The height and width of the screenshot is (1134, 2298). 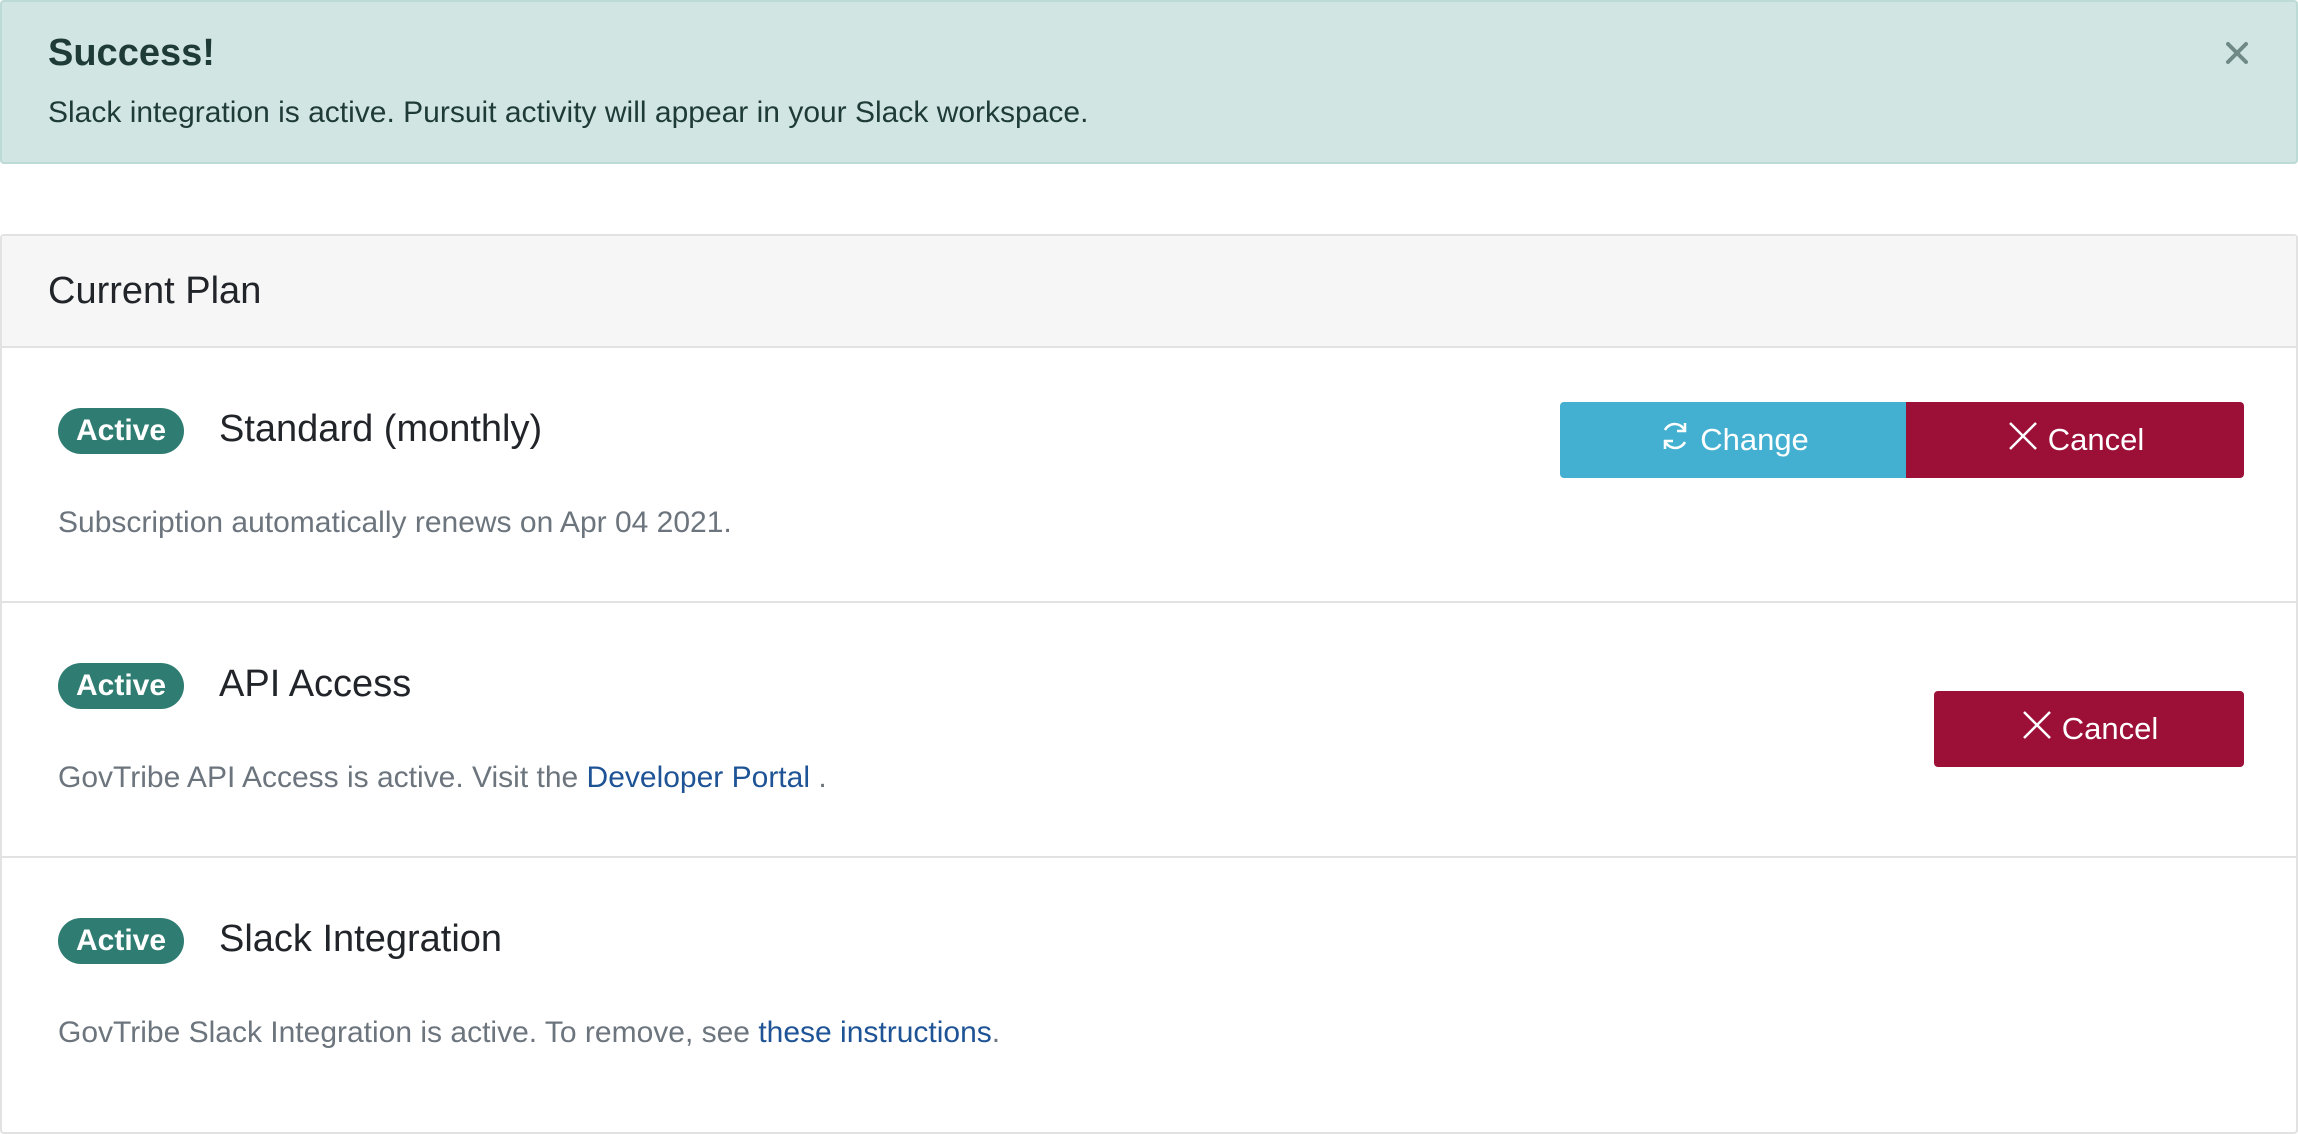 I want to click on developer-portal-link: Developer Portal, so click(x=698, y=777).